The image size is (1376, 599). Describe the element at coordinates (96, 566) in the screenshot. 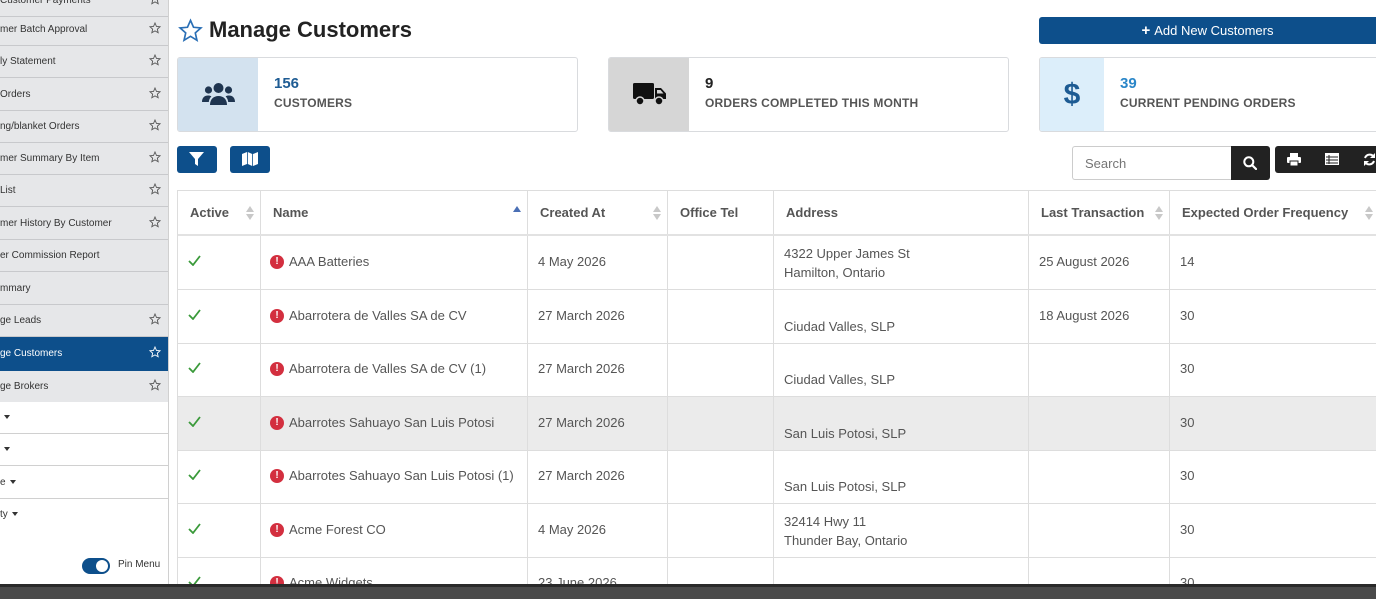

I see `pin-menu-toggle` at that location.